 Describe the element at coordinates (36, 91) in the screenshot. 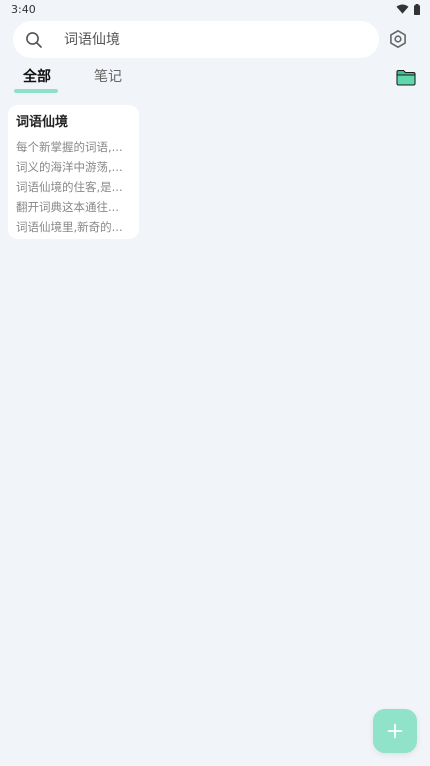

I see `tab-indicator` at that location.